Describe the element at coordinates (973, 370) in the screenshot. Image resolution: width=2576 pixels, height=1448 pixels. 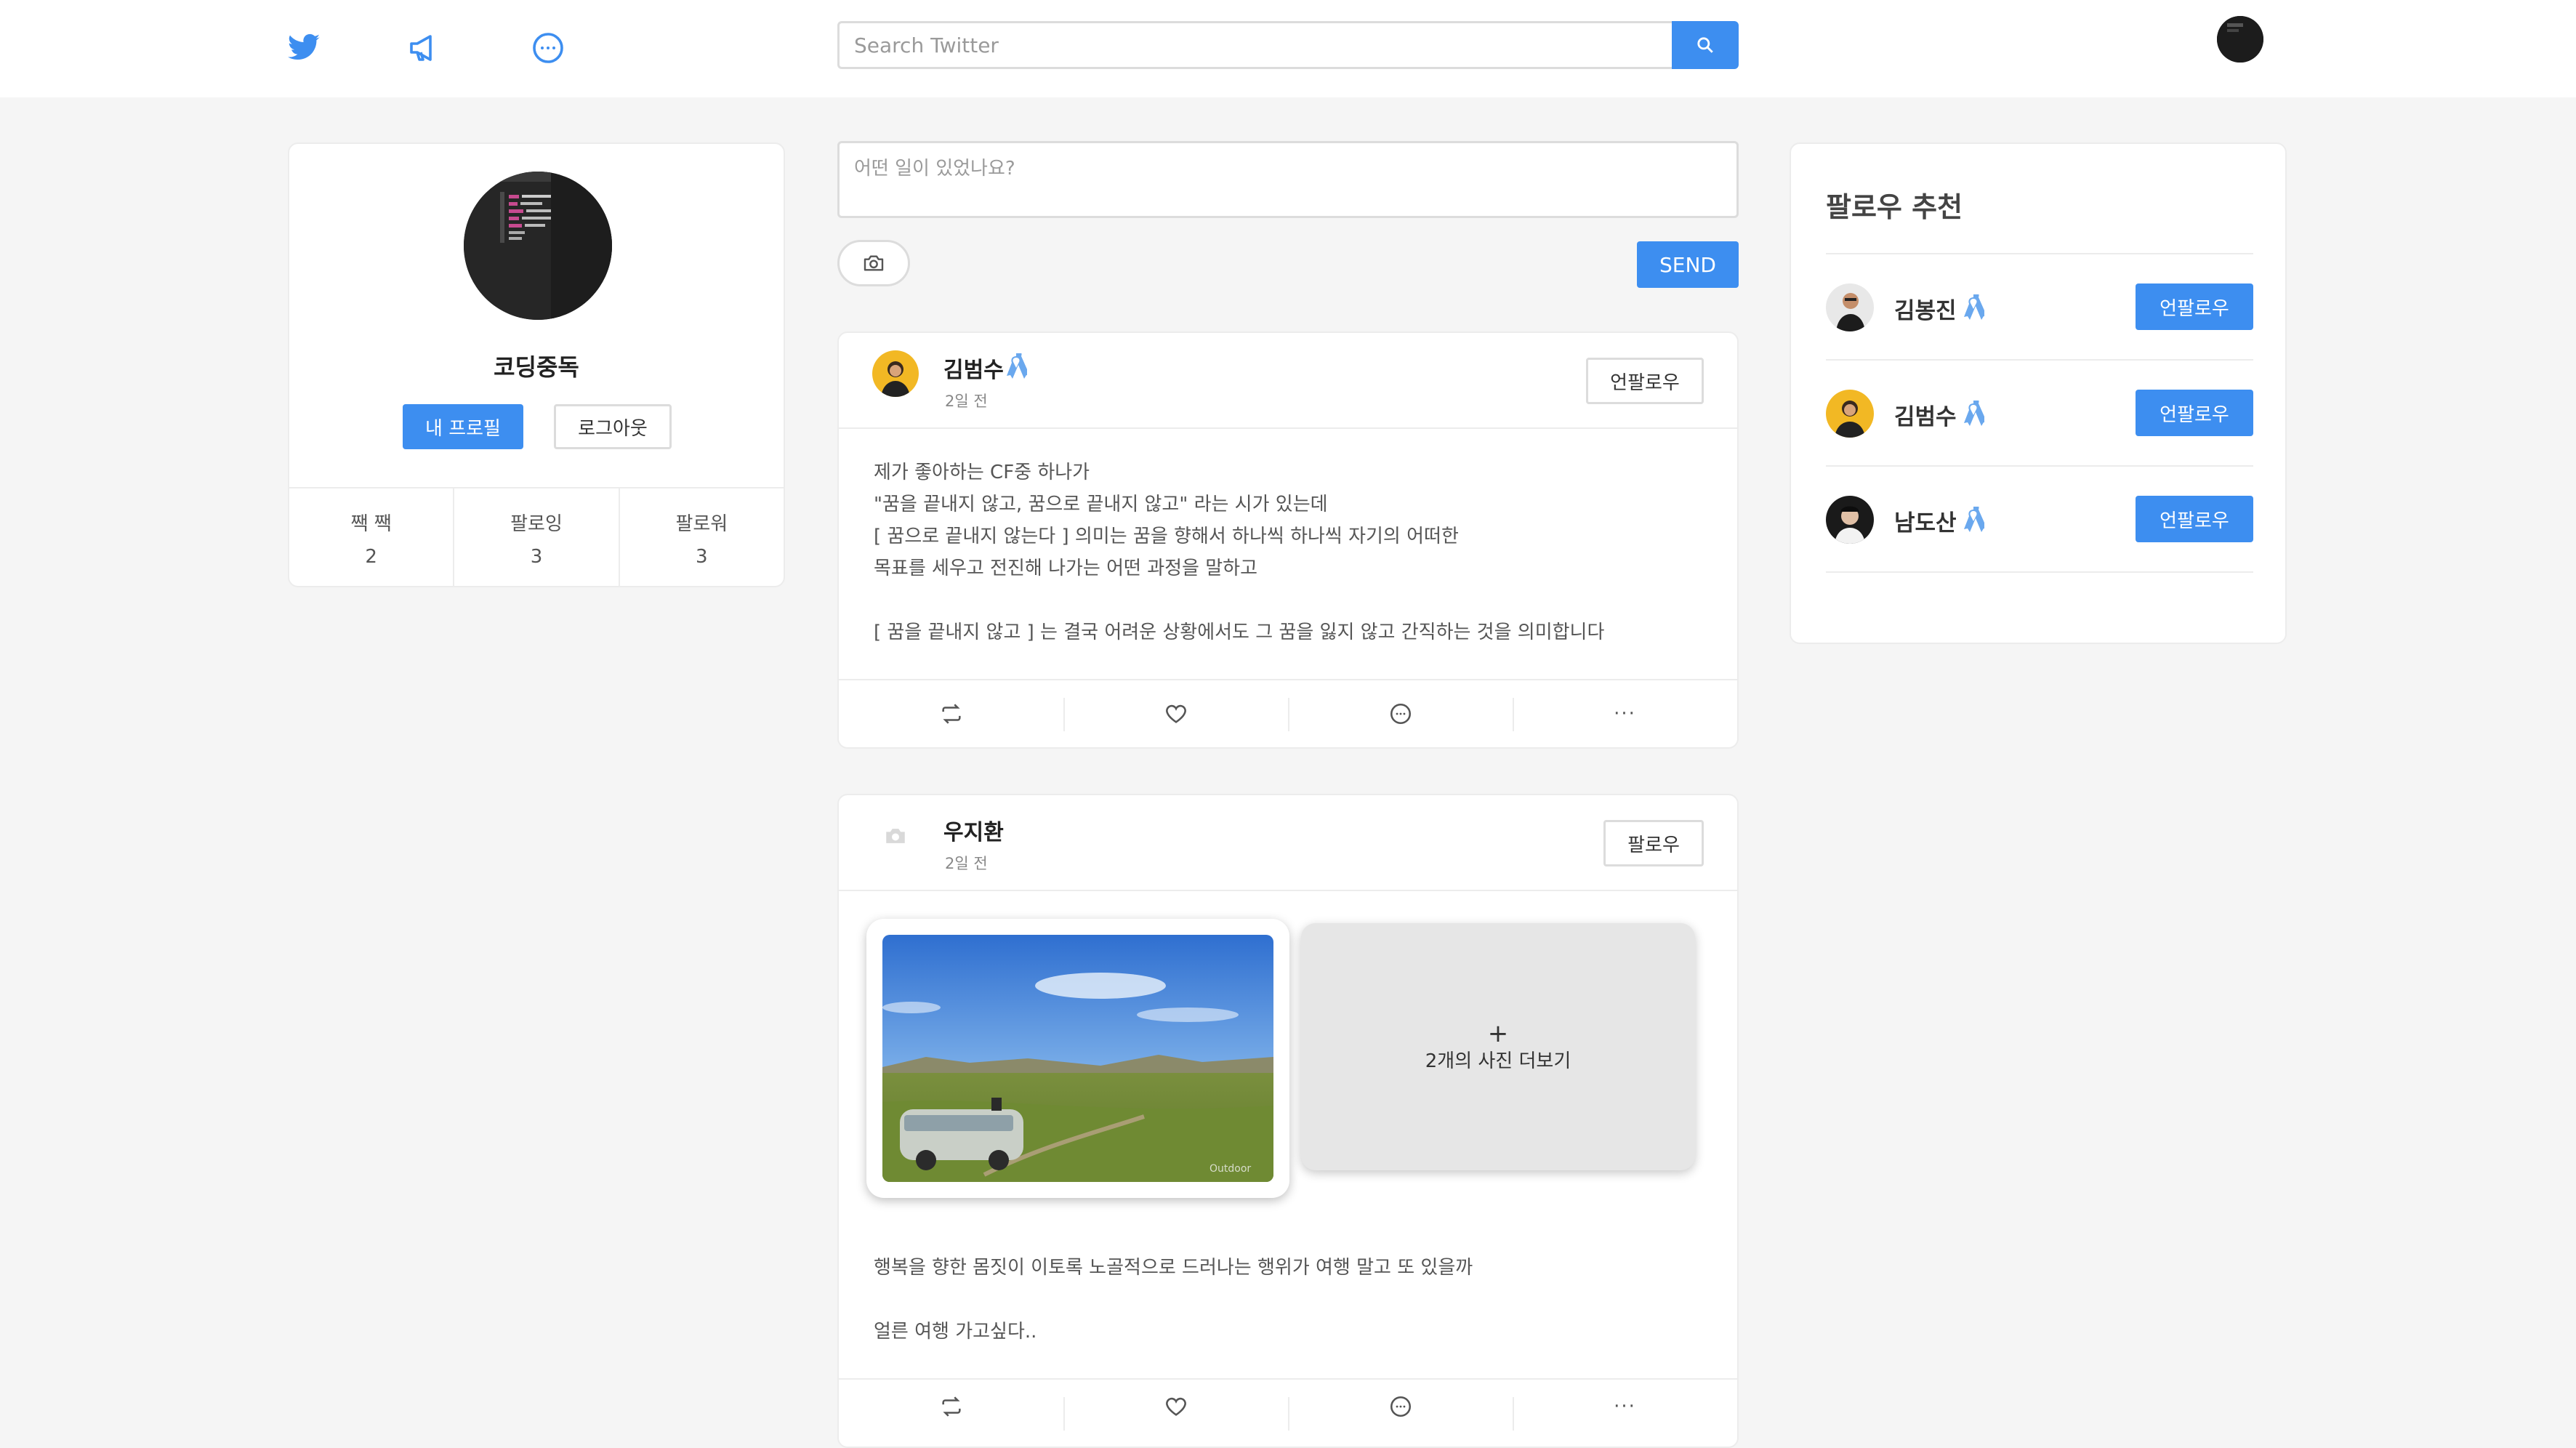
I see `post-author-name: 김범수` at that location.